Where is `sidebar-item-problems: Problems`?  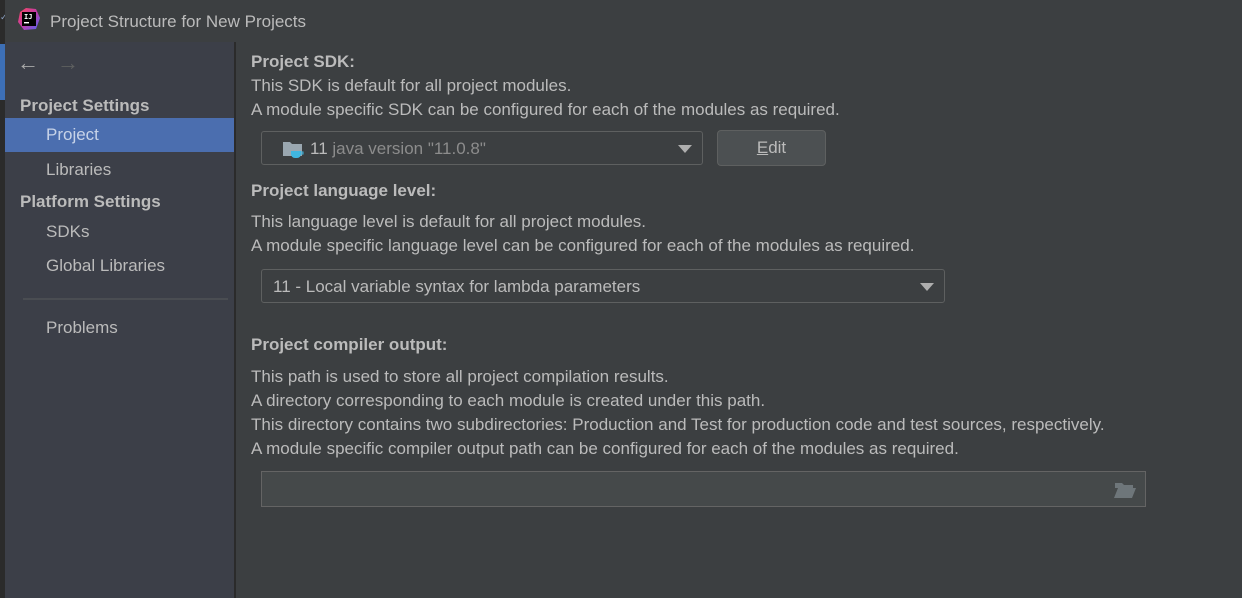 sidebar-item-problems: Problems is located at coordinates (119, 328).